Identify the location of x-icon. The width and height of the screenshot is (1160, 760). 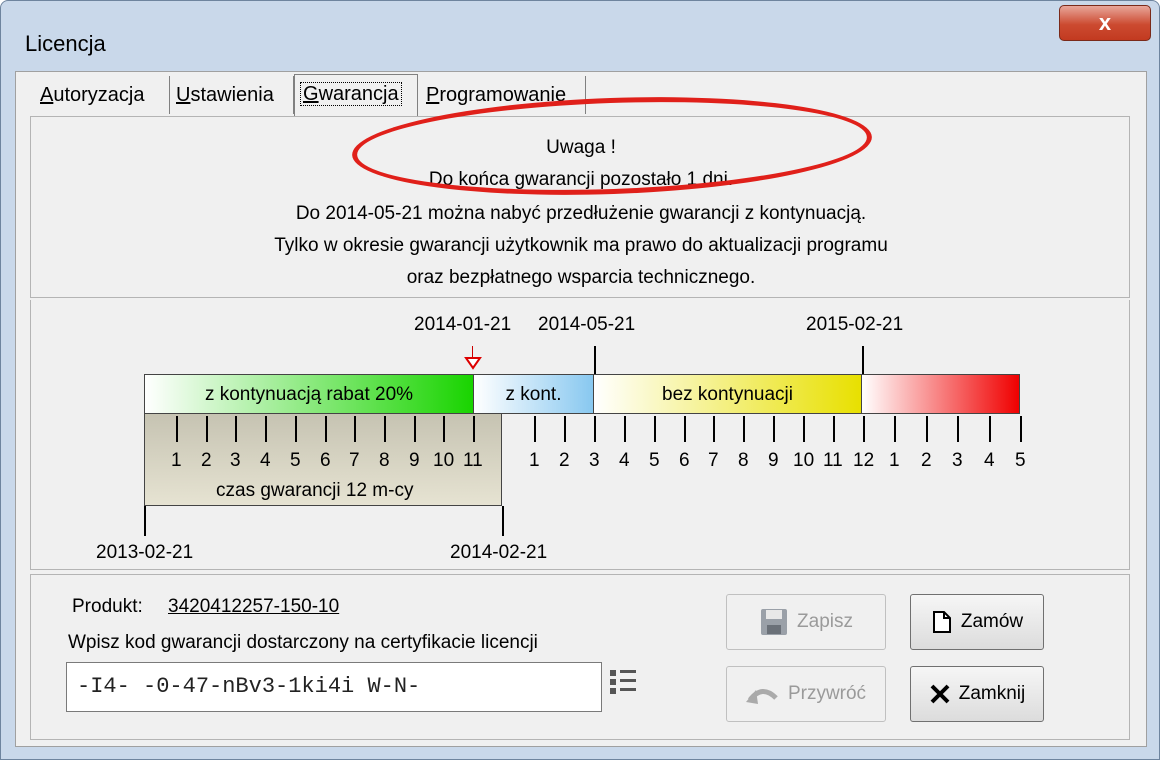
(940, 694).